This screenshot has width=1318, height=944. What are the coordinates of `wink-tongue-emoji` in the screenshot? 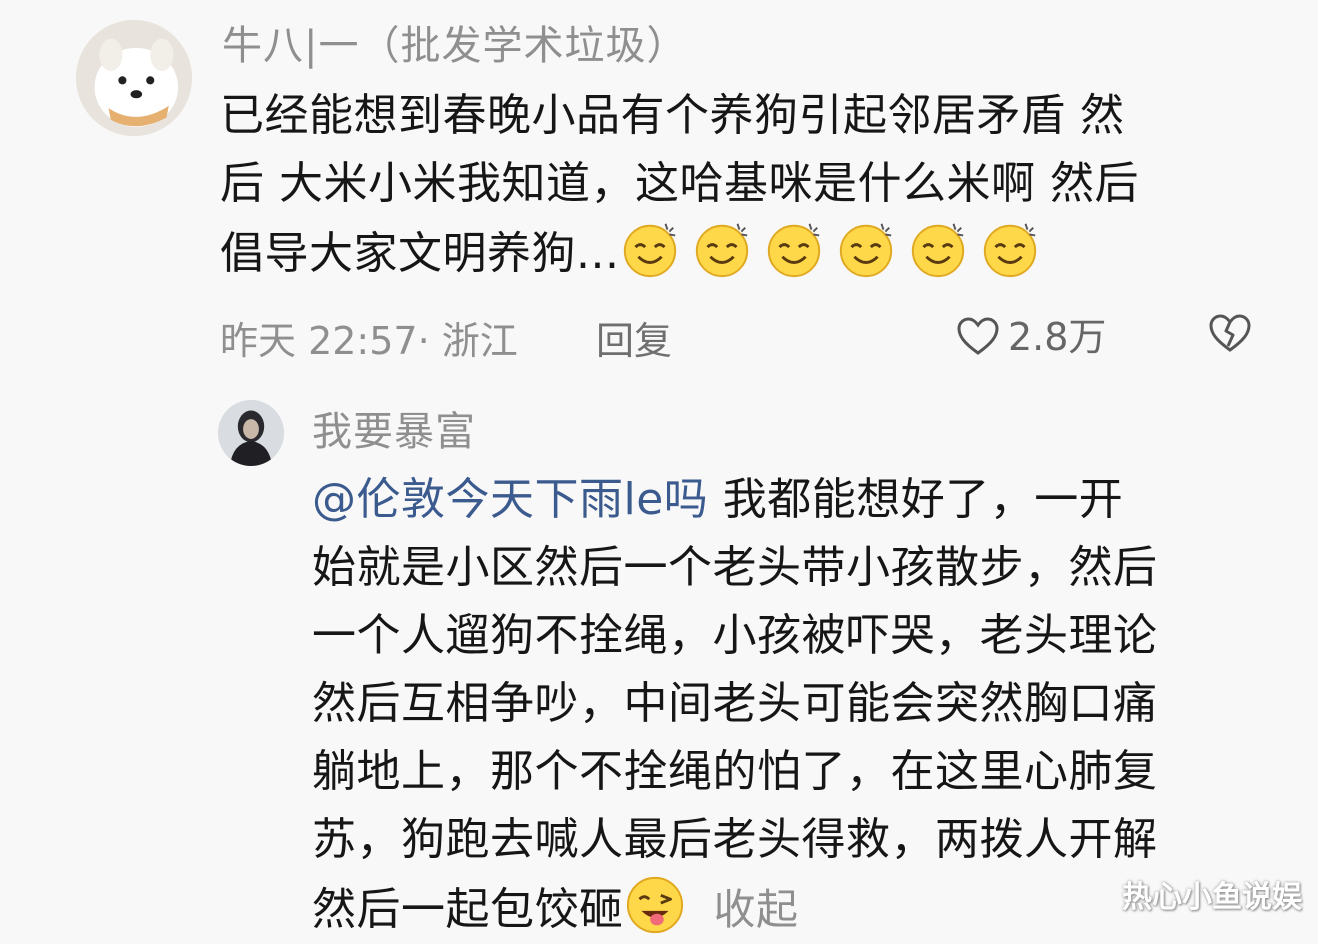 It's located at (655, 905).